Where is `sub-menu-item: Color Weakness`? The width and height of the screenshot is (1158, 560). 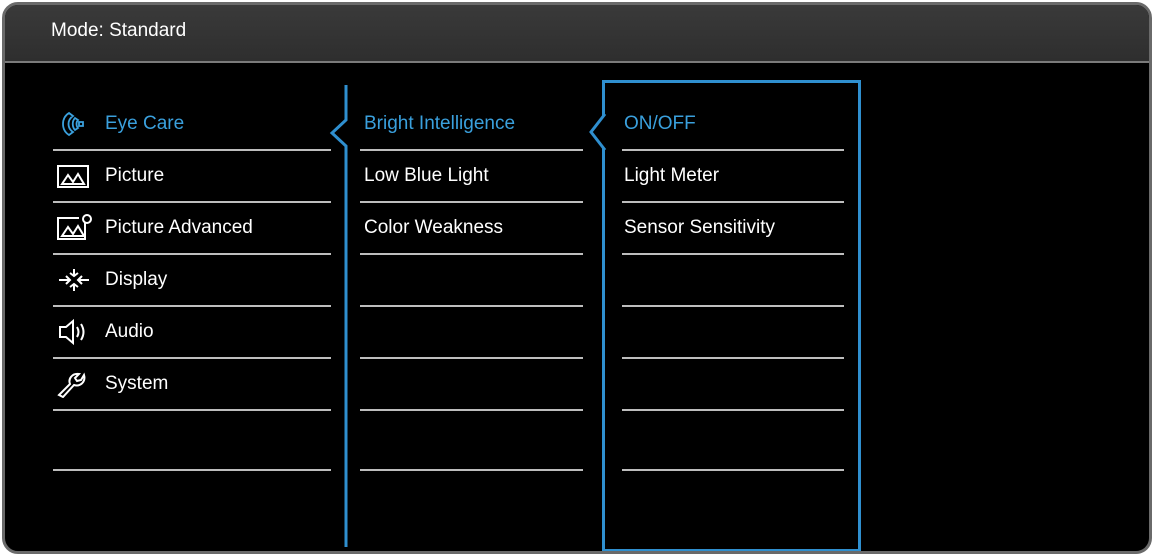 sub-menu-item: Color Weakness is located at coordinates (471, 229).